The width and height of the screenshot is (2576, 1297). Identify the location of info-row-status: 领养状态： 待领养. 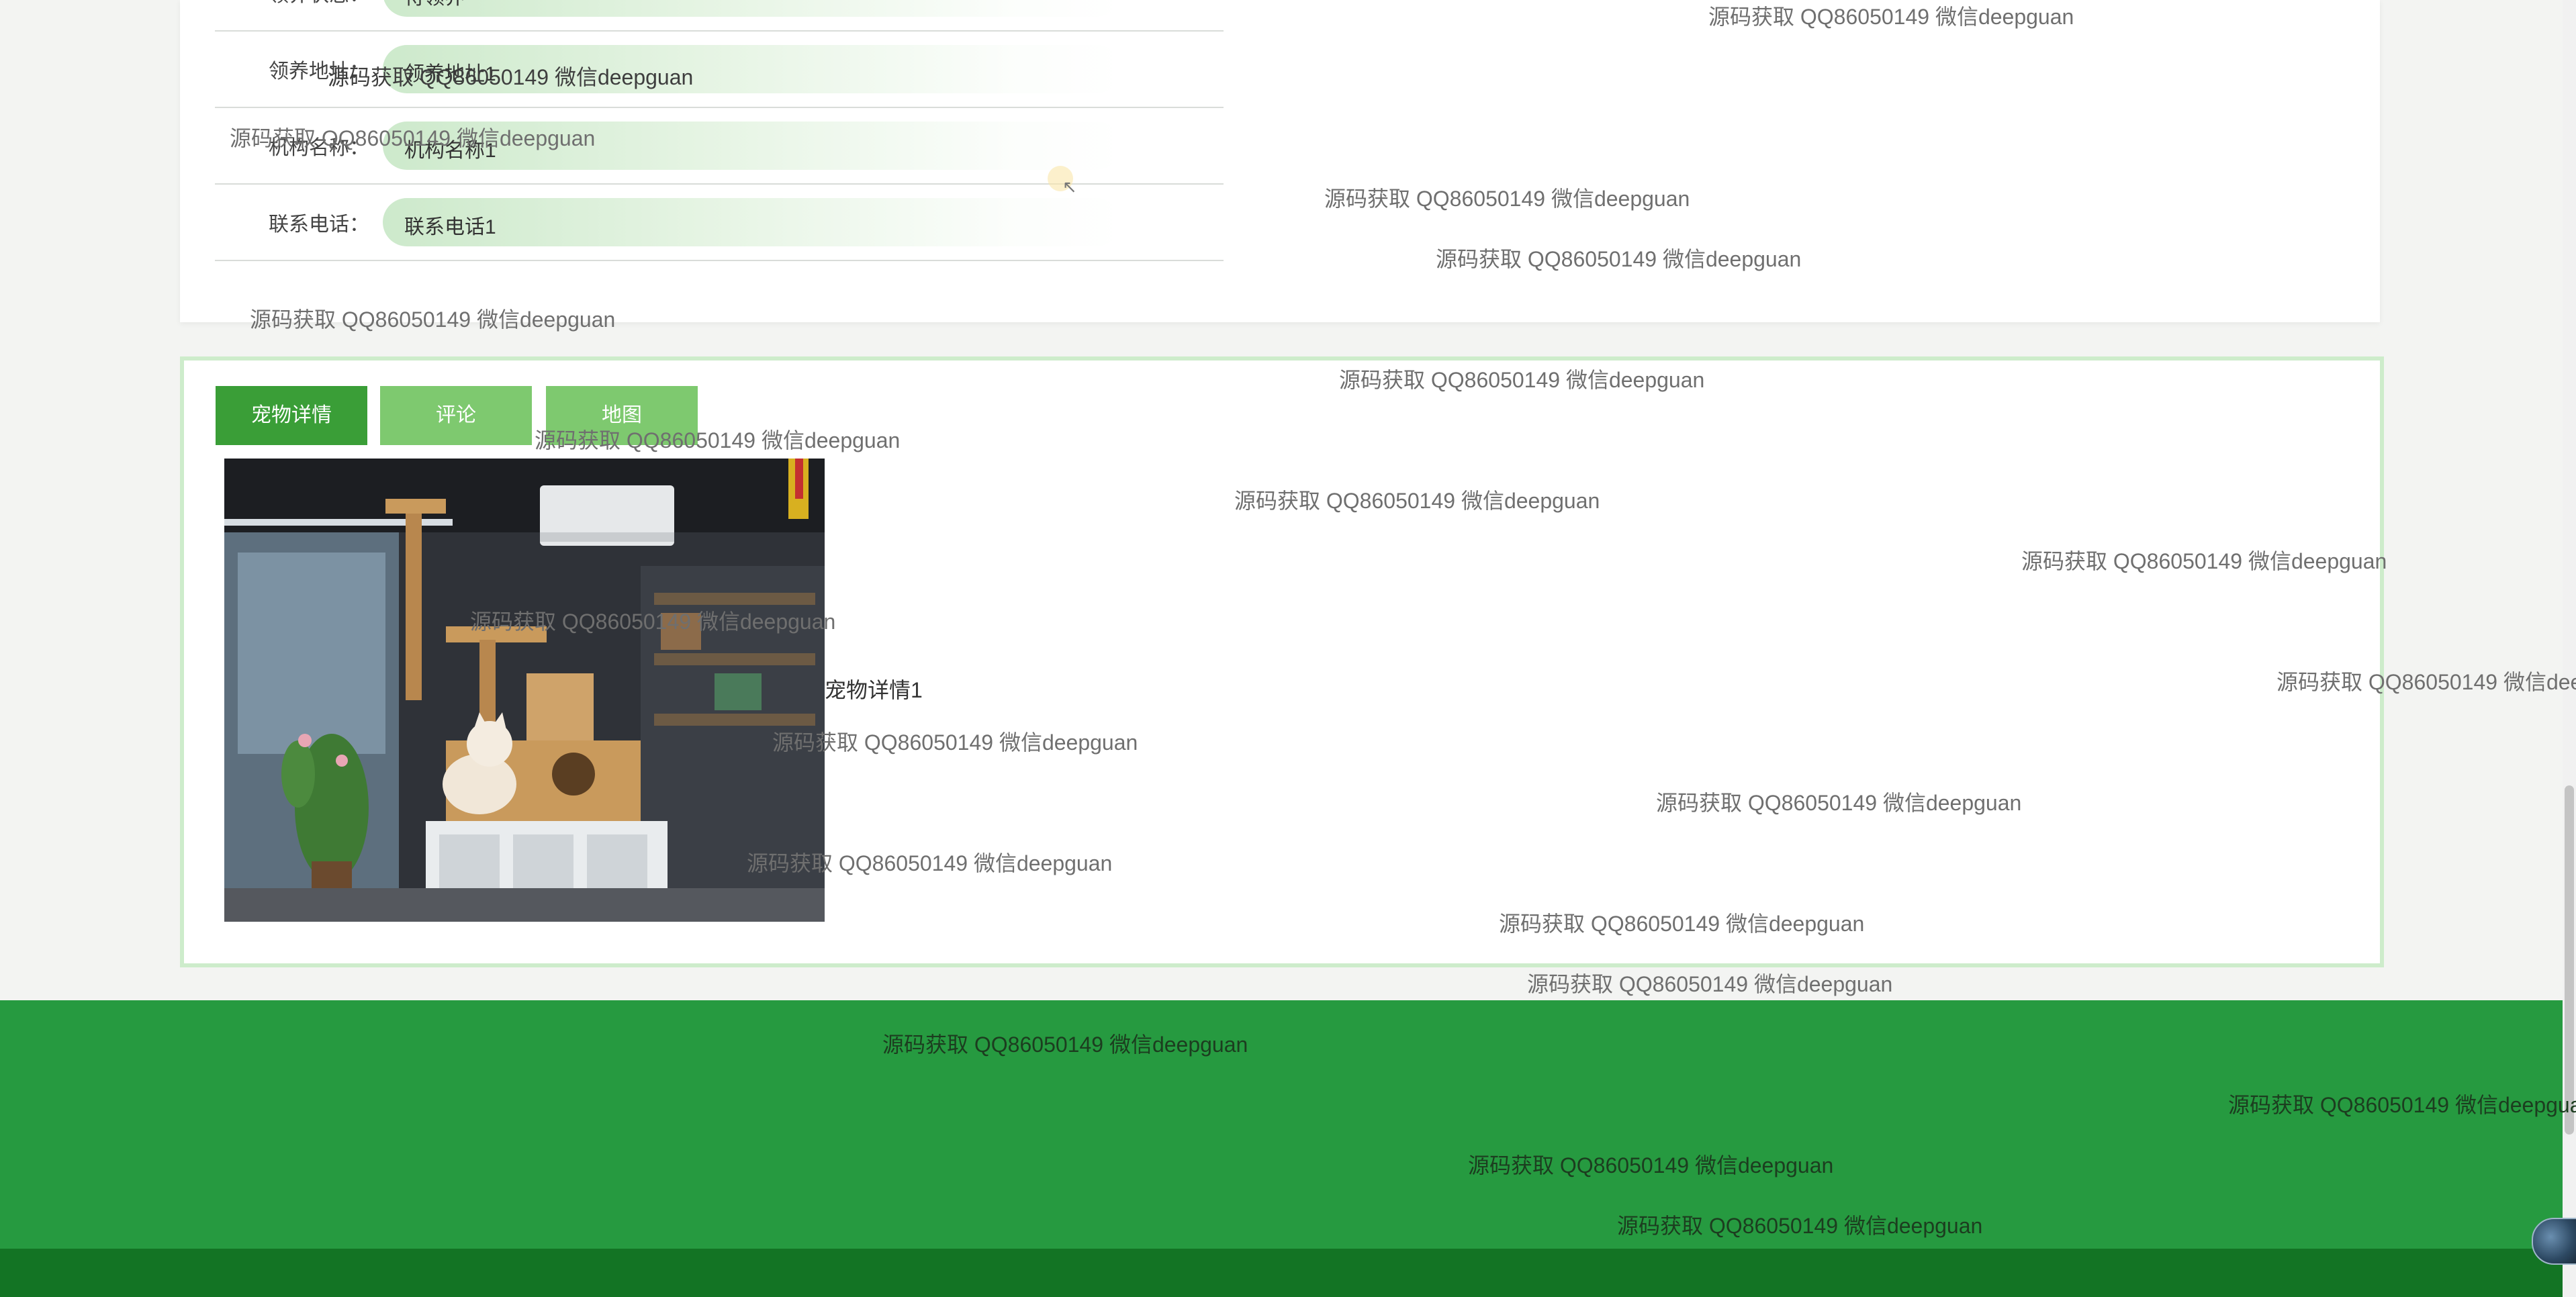
(719, 16).